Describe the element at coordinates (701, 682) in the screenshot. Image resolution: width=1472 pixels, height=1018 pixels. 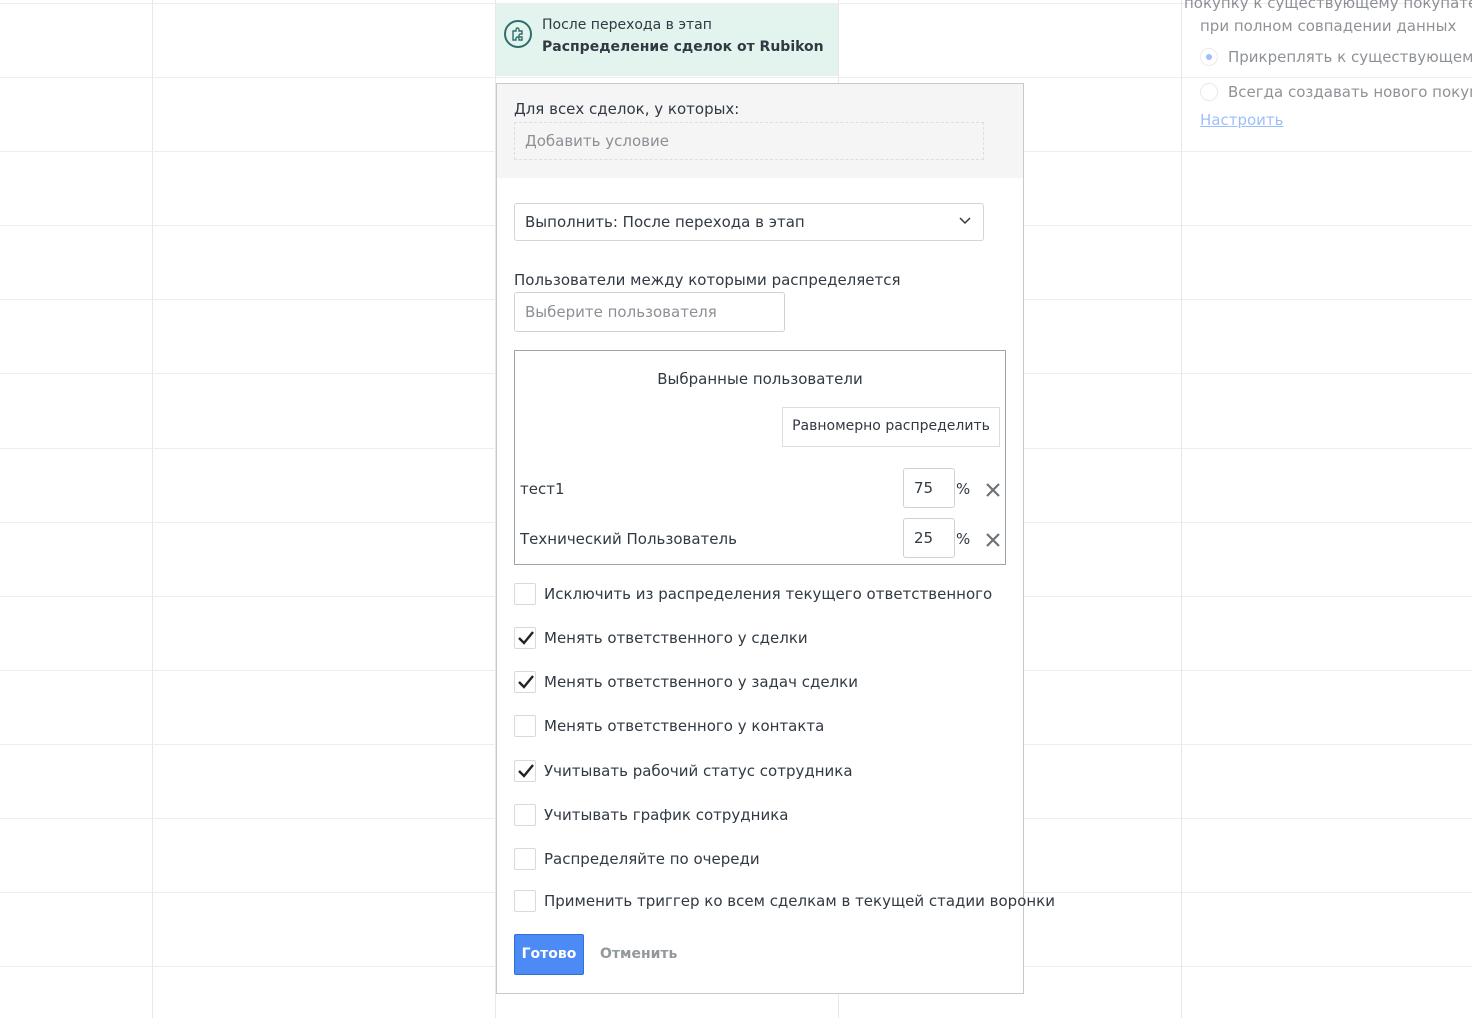
I see `checkbox-label: Менять ответственного у задач сделки` at that location.